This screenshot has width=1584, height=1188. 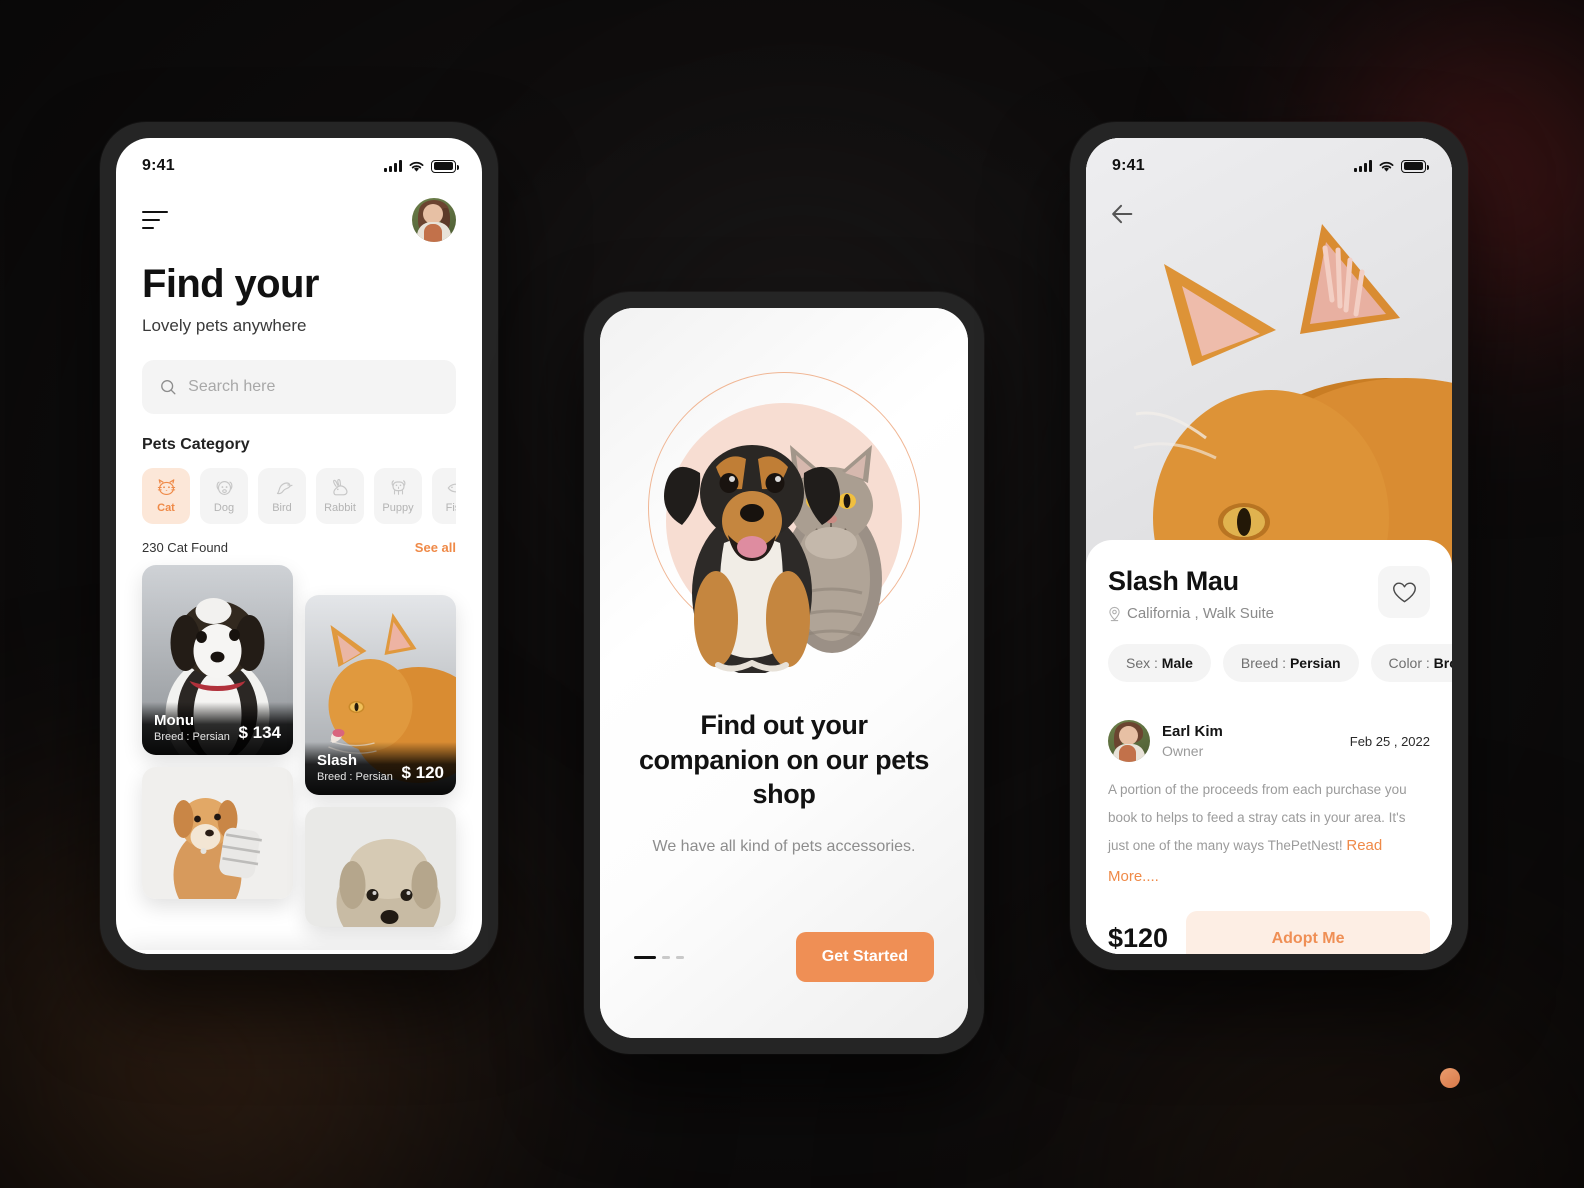 I want to click on favorite-button, so click(x=1404, y=592).